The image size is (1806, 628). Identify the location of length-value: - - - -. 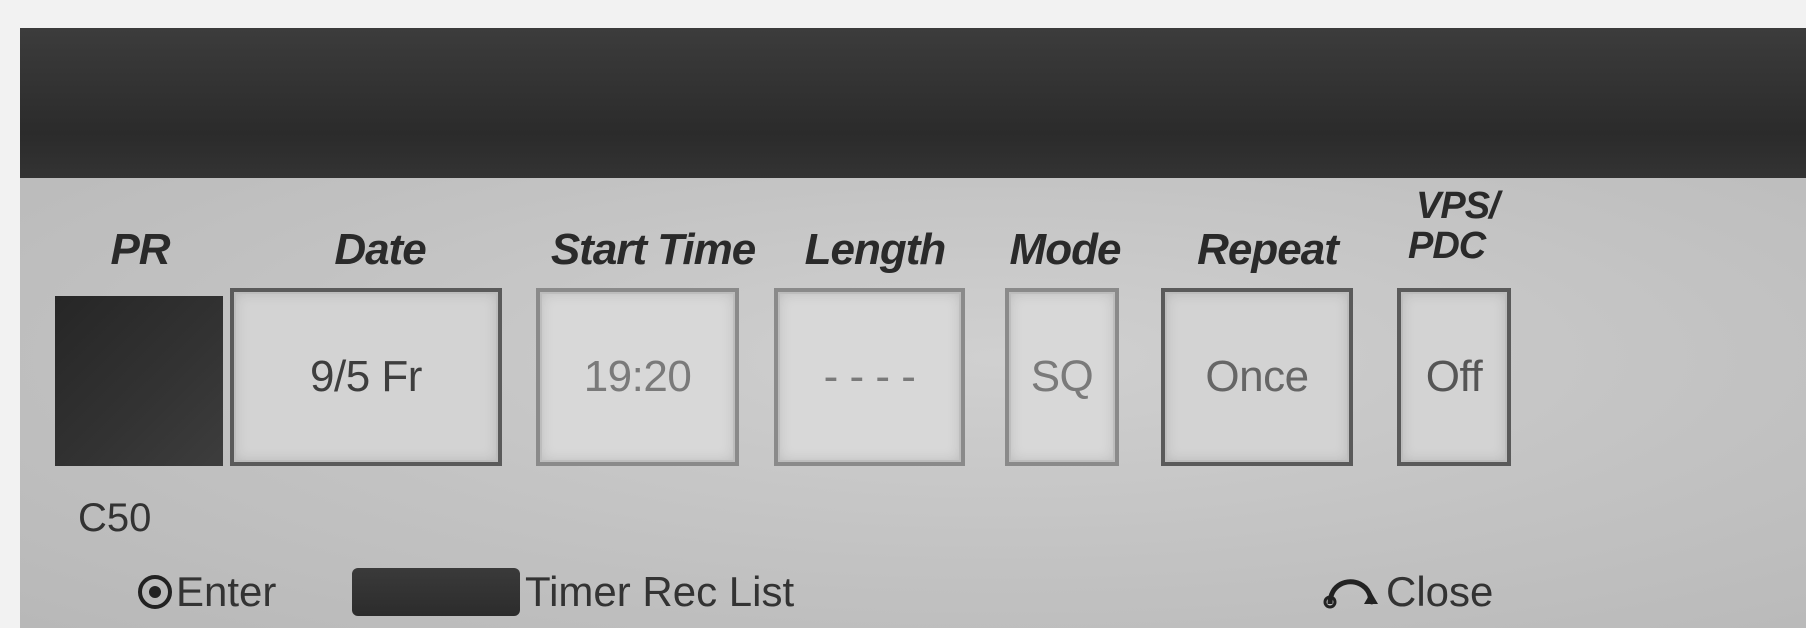
(869, 376).